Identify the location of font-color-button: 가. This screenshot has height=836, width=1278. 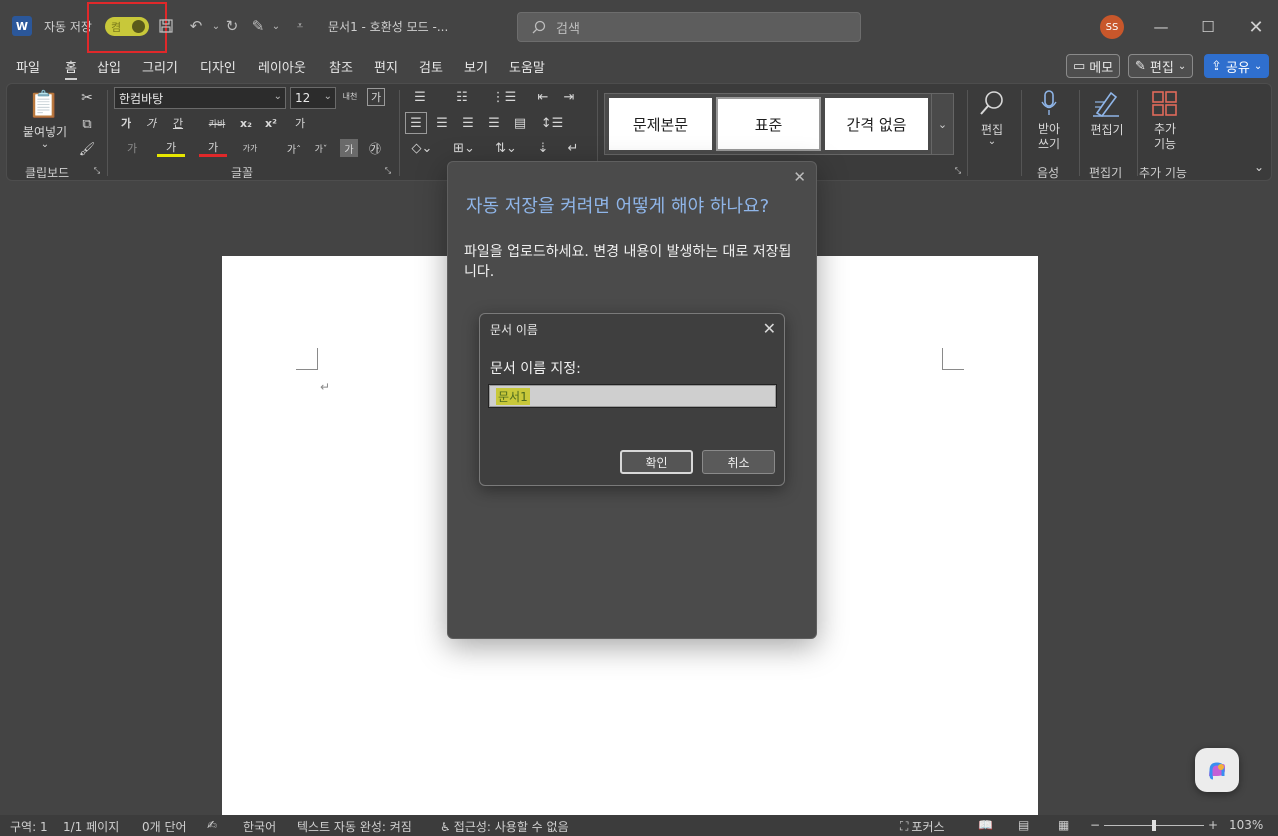
(213, 148).